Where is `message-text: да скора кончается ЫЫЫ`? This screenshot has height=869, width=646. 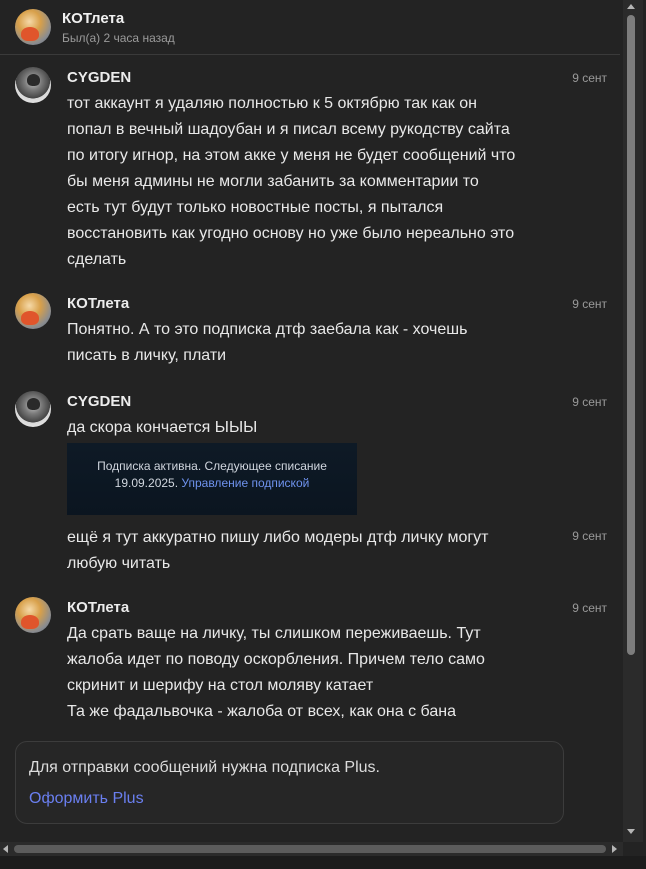 message-text: да скора кончается ЫЫЫ is located at coordinates (314, 428).